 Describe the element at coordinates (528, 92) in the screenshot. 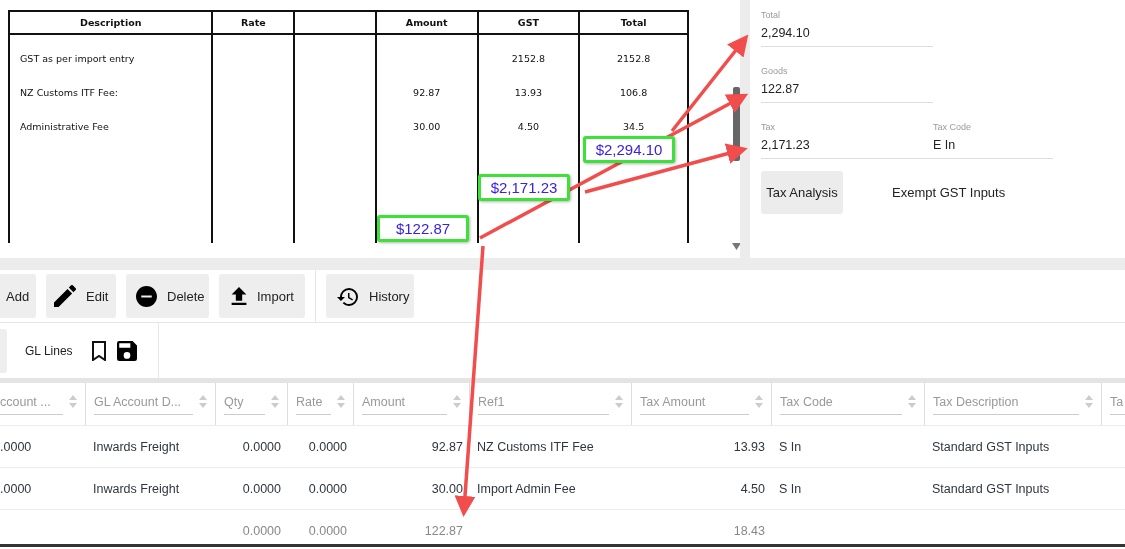

I see `invoice-cell: 13.93` at that location.